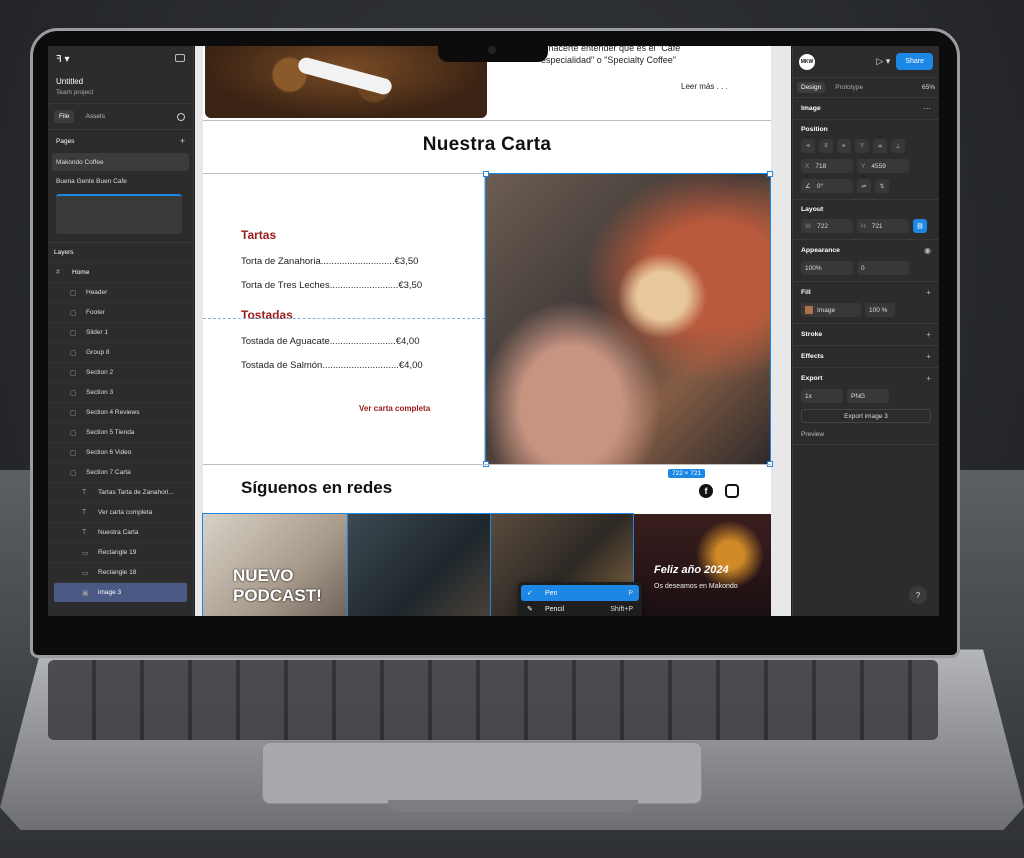  I want to click on sidebar-toggle-icon, so click(180, 58).